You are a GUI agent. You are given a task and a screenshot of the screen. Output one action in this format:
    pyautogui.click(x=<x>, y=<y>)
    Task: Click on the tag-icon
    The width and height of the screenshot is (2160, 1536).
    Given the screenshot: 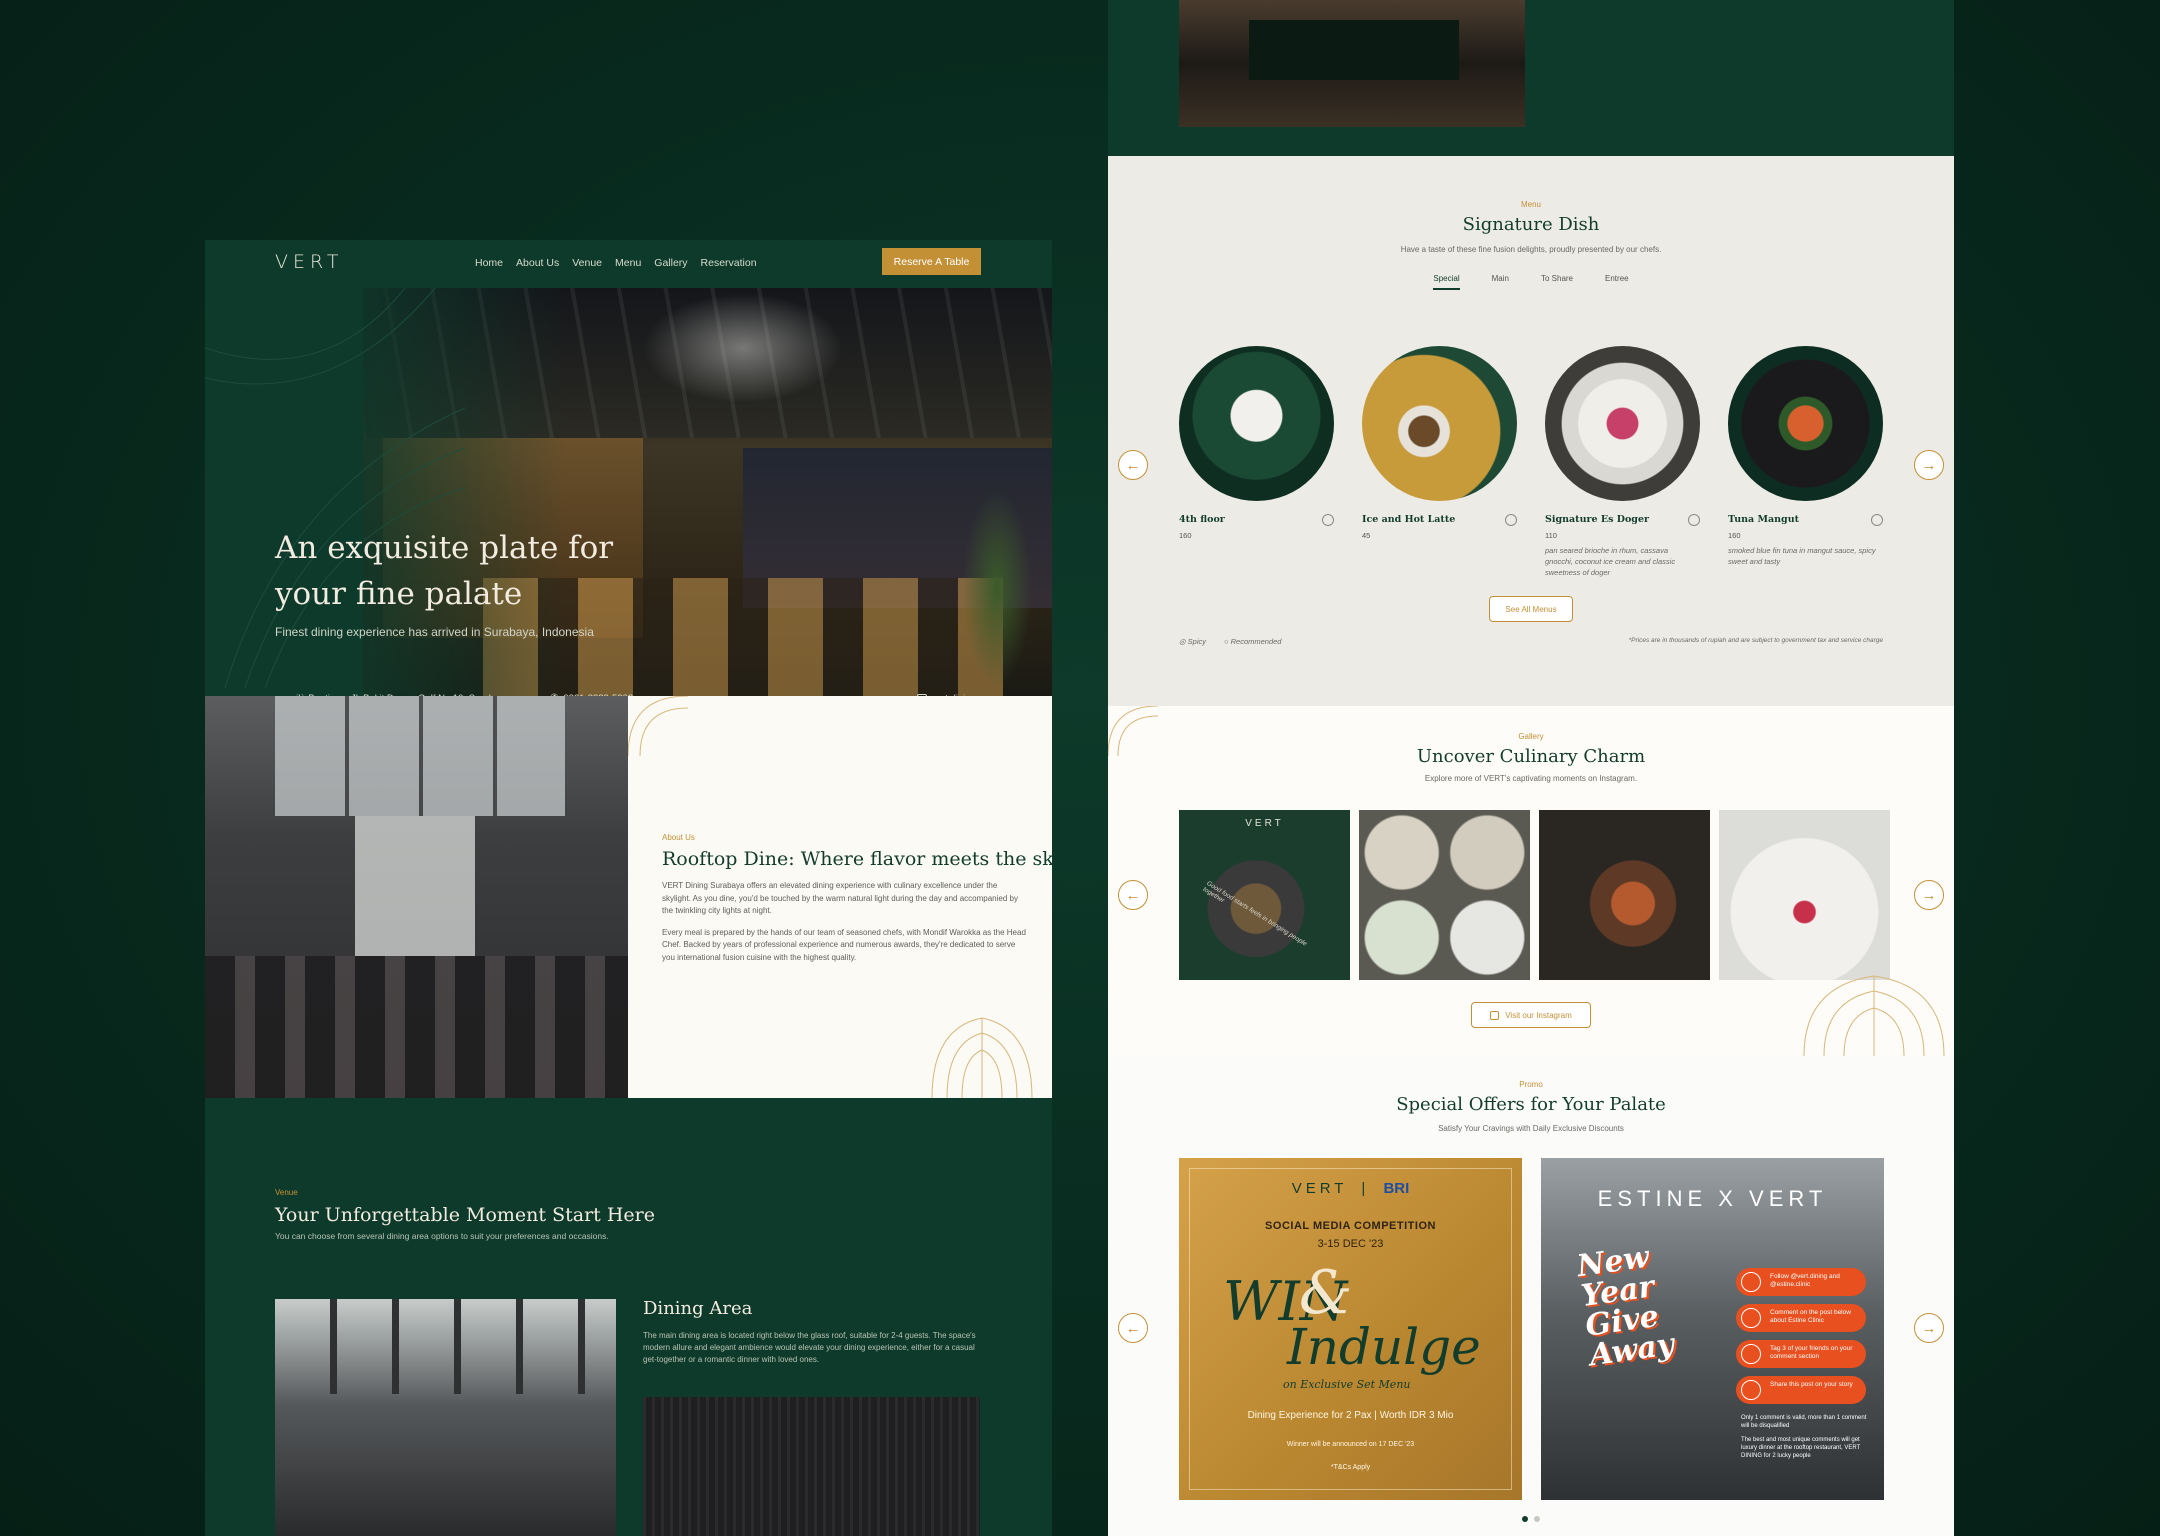 What is the action you would take?
    pyautogui.click(x=1751, y=1354)
    